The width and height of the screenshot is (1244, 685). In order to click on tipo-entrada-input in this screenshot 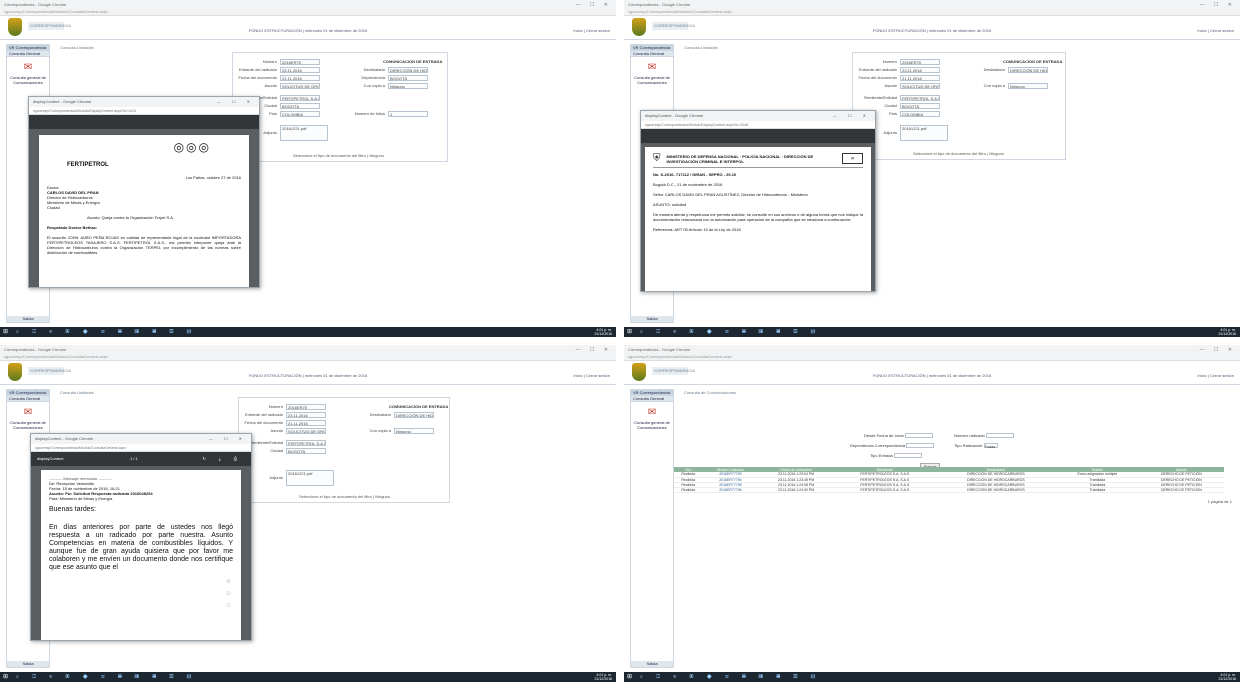, I will do `click(907, 456)`.